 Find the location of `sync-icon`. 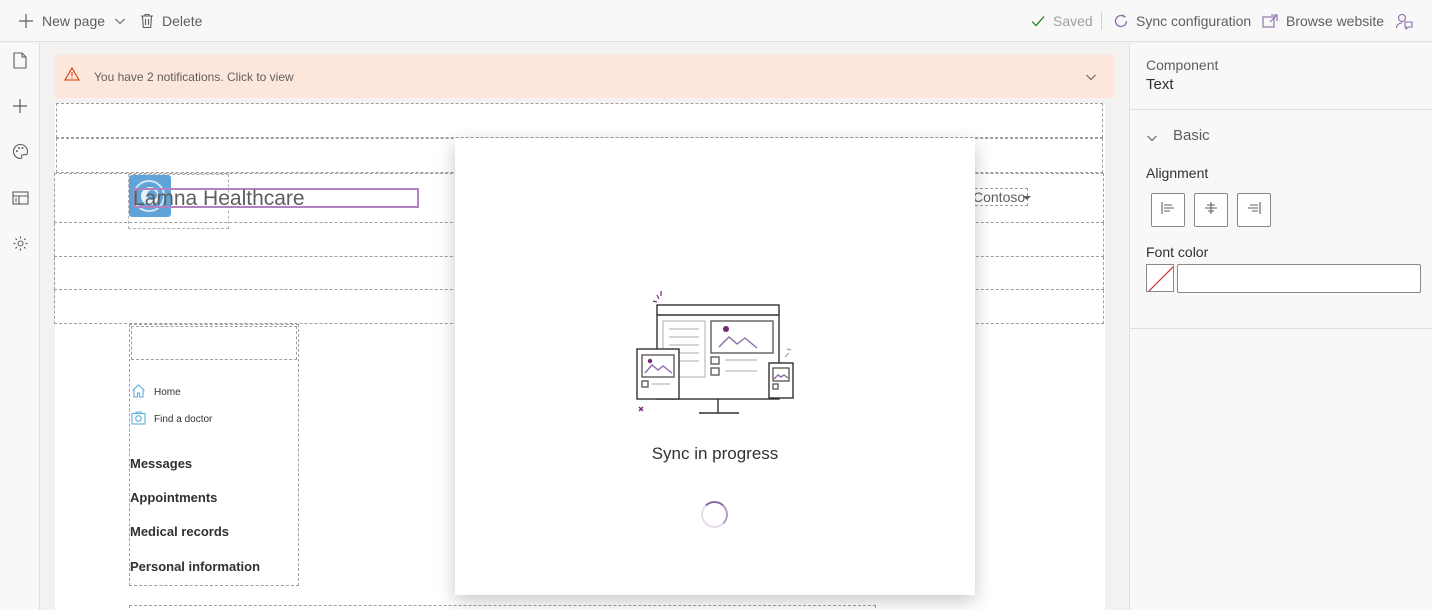

sync-icon is located at coordinates (1121, 21).